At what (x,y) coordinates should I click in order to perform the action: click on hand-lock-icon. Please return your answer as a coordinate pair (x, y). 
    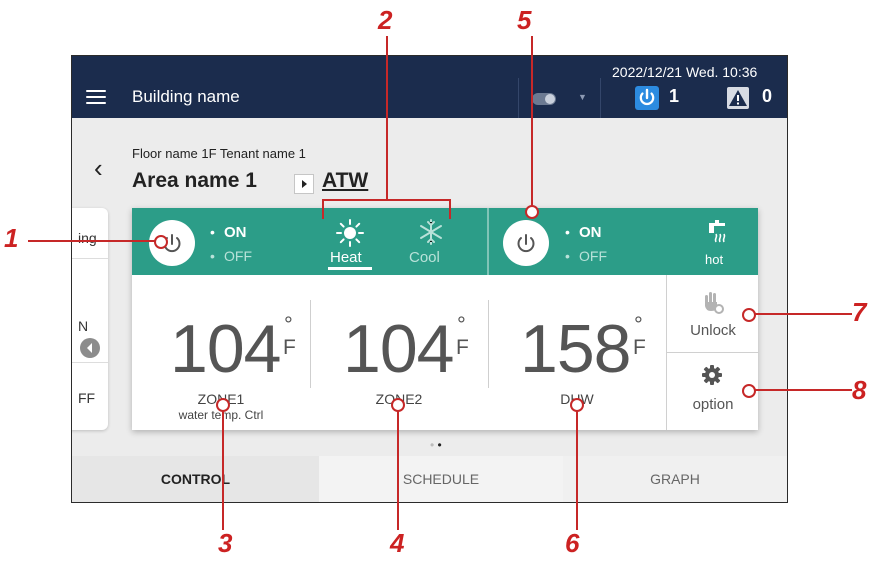
    Looking at the image, I should click on (713, 304).